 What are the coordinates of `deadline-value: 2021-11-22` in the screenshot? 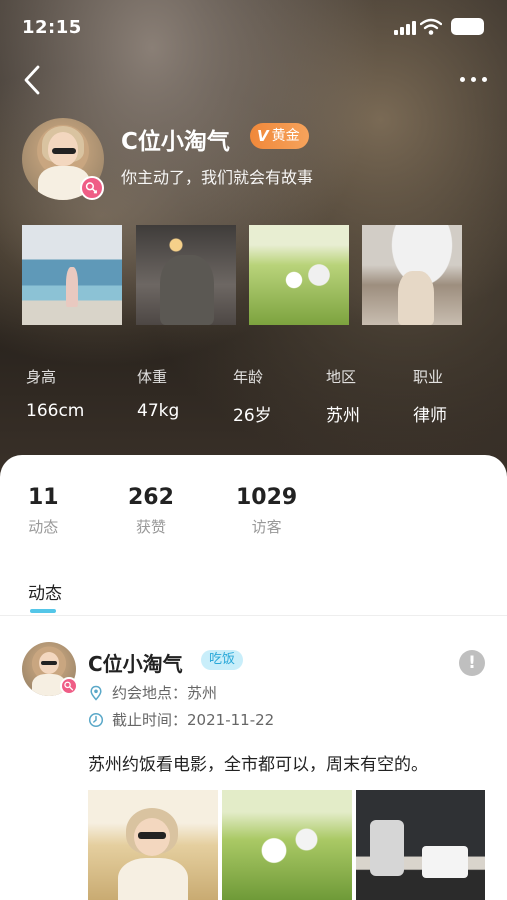 It's located at (231, 719).